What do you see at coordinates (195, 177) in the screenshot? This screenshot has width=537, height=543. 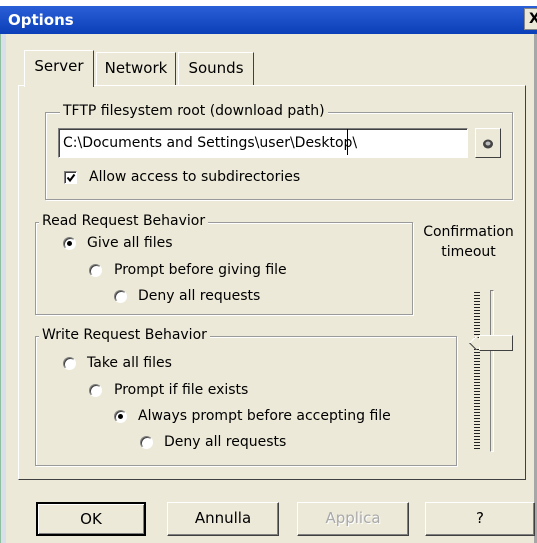 I see `allow-subdirs-label: Allow access to subdirectories` at bounding box center [195, 177].